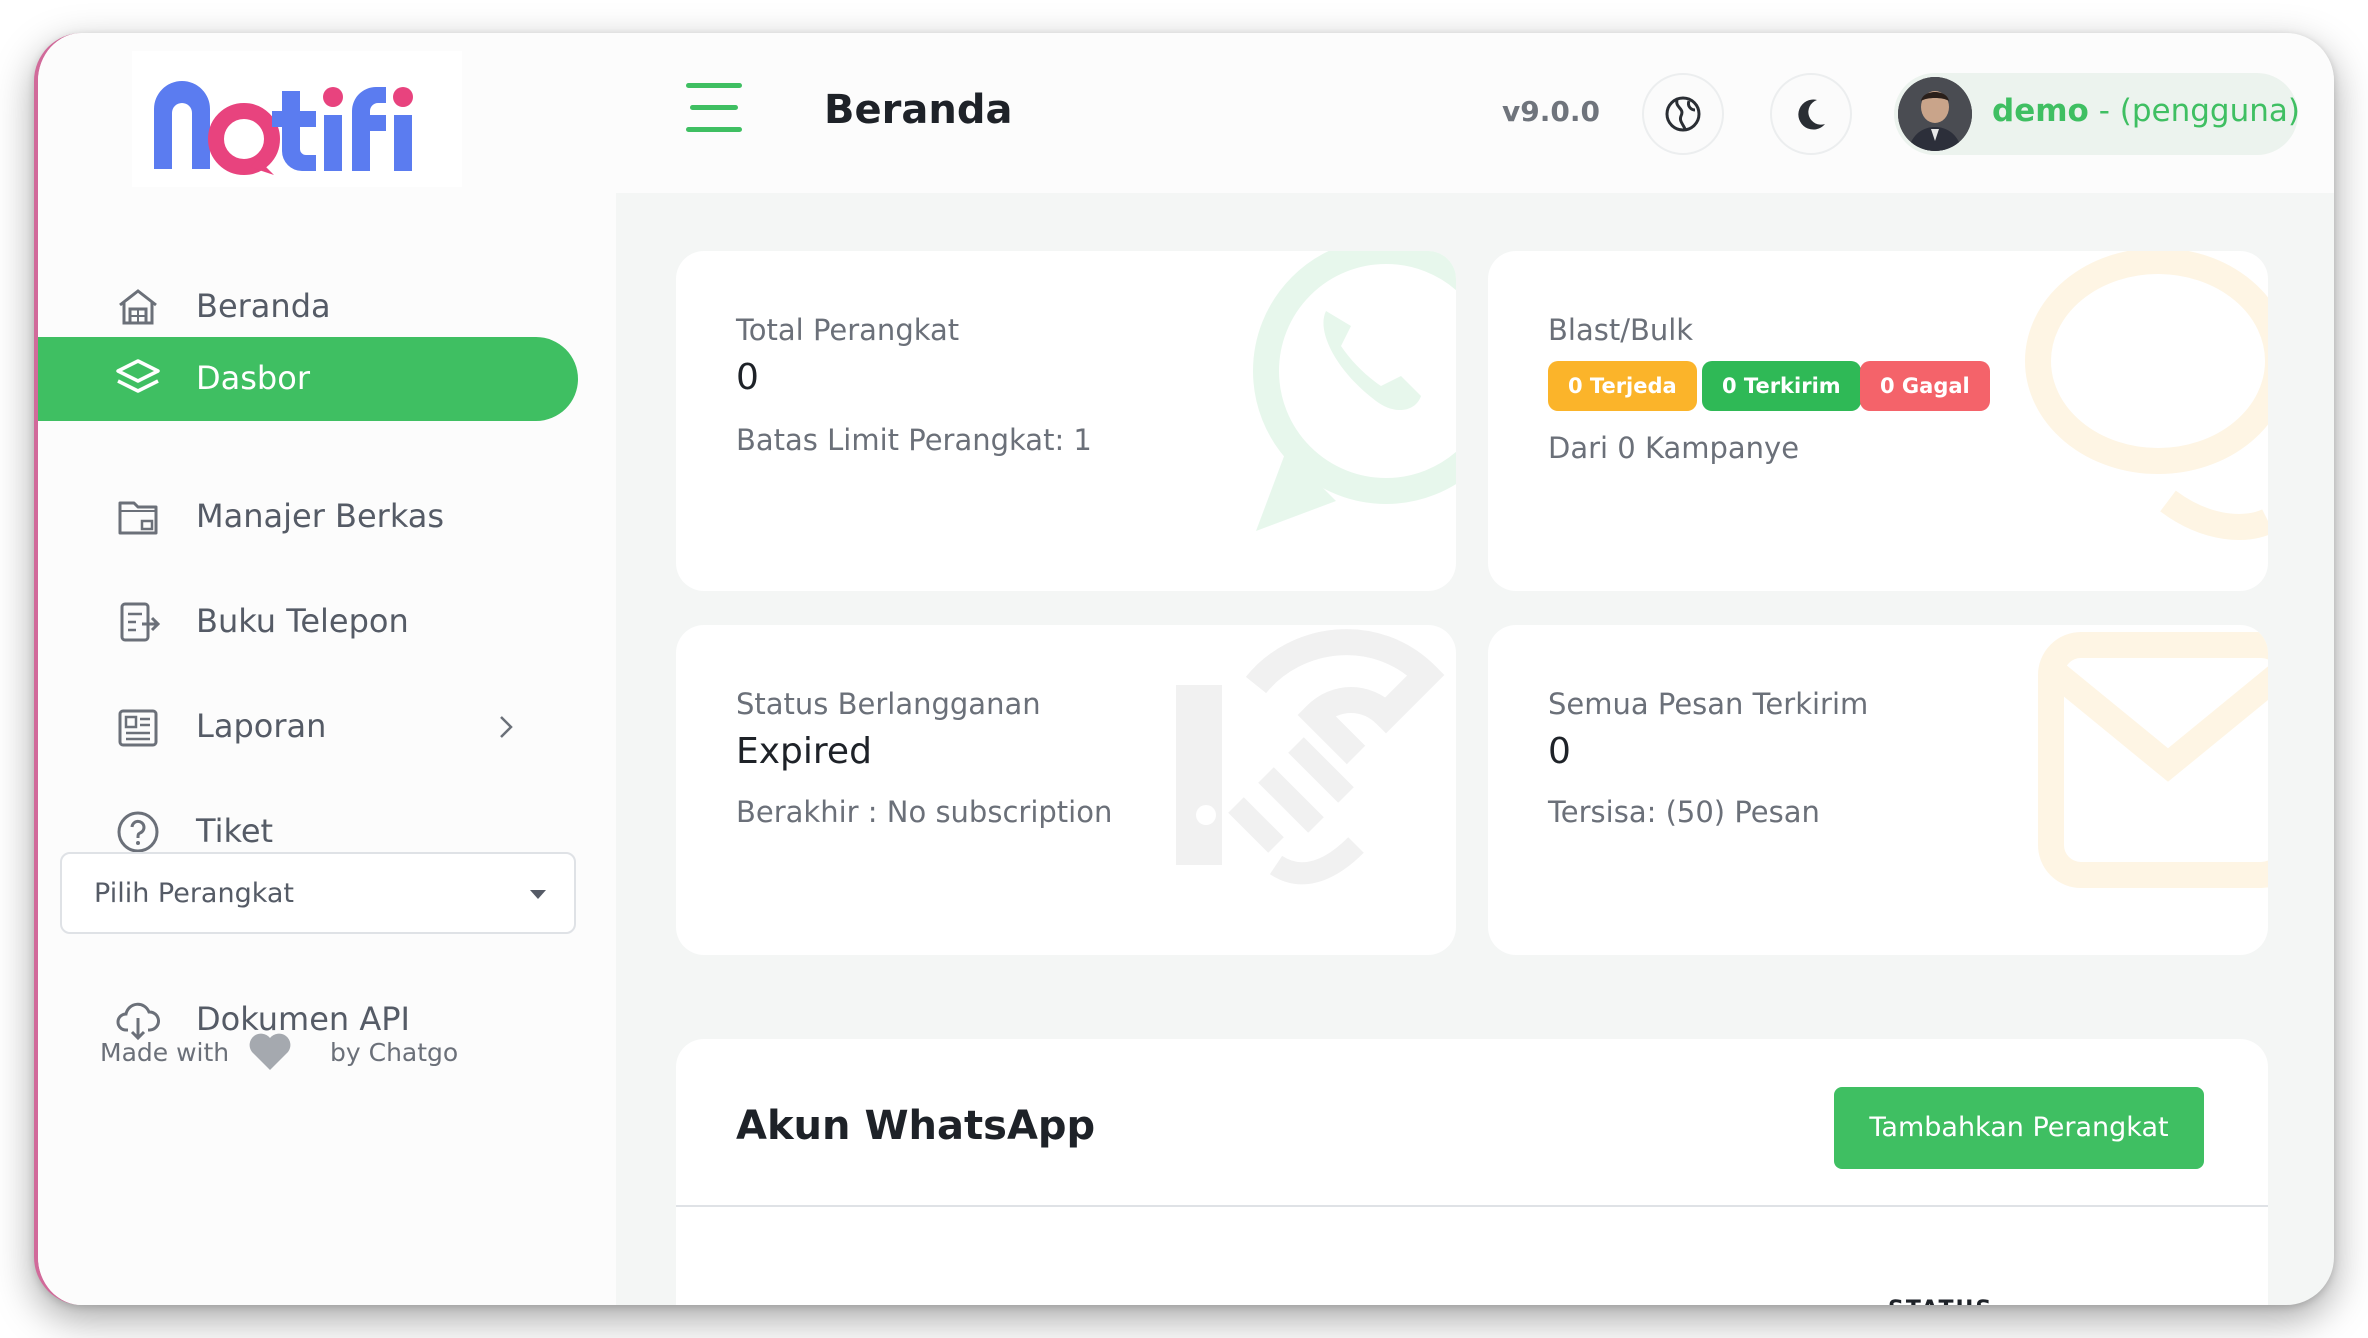 This screenshot has width=2368, height=1338. Describe the element at coordinates (1925, 386) in the screenshot. I see `badge-gagal: 0 Gagal` at that location.